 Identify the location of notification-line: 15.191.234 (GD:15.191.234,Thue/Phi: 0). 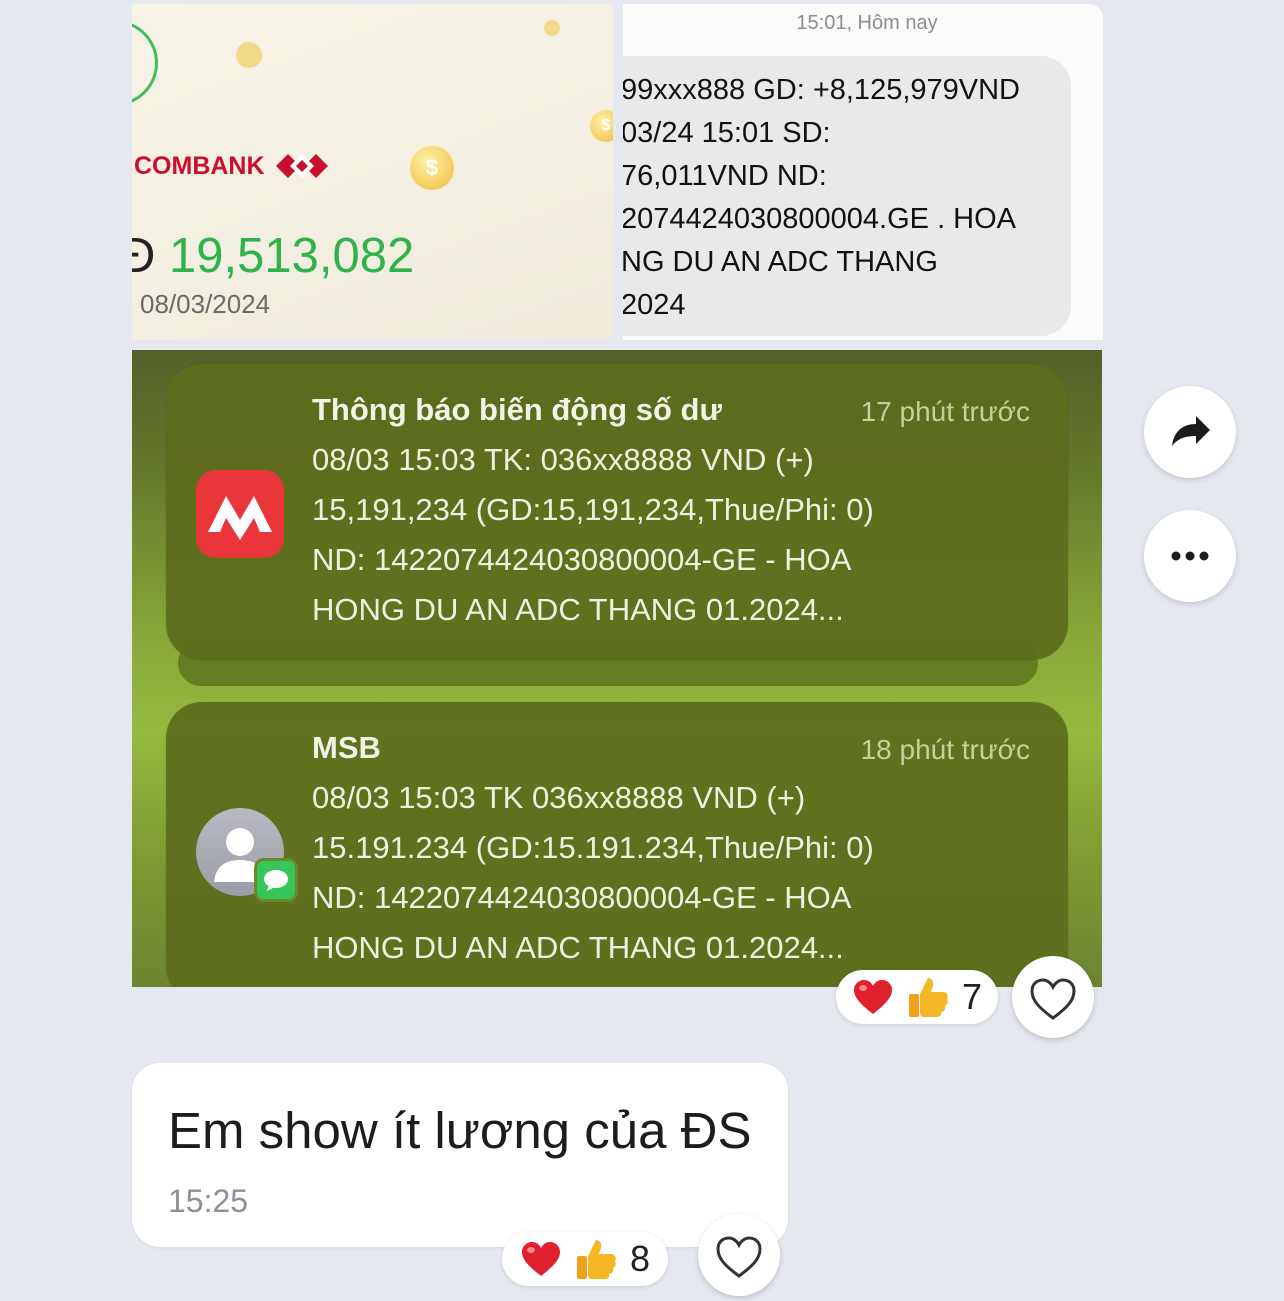
(593, 847).